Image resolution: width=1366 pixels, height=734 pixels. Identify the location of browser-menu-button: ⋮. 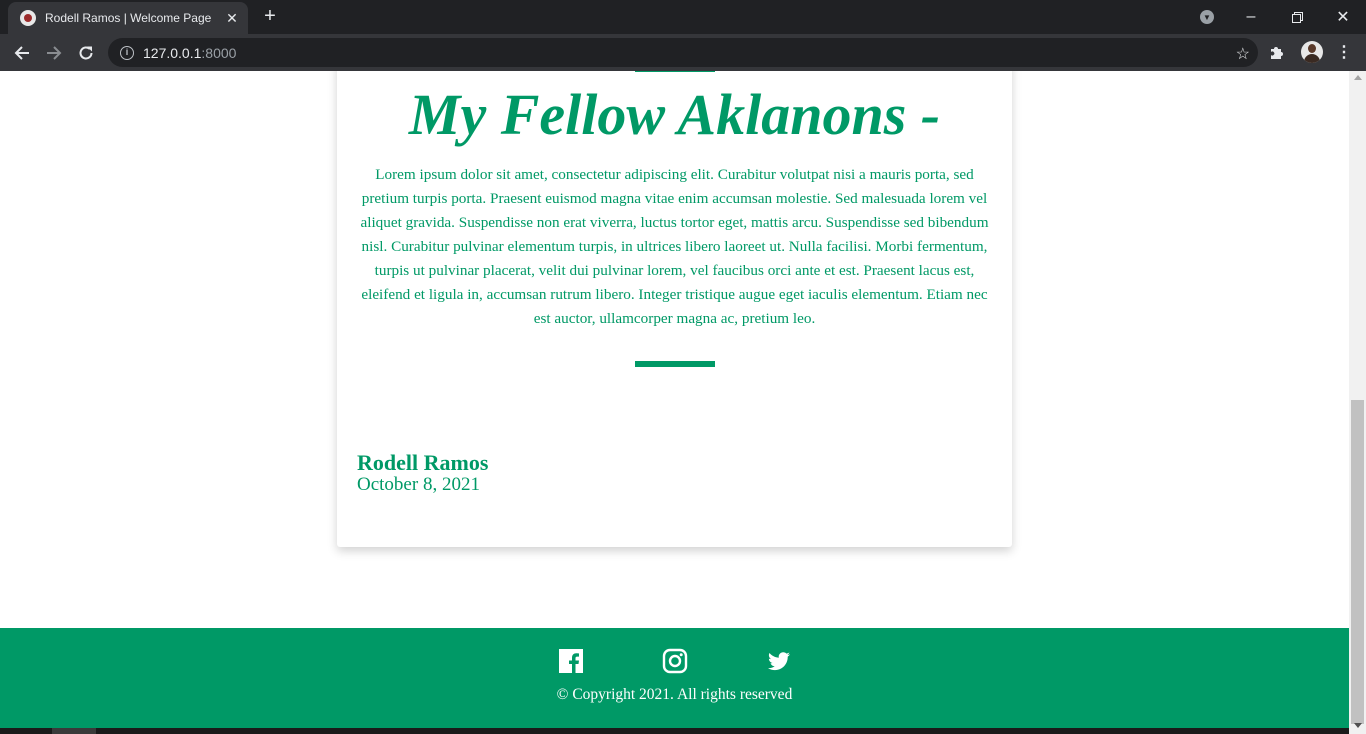
(1344, 53).